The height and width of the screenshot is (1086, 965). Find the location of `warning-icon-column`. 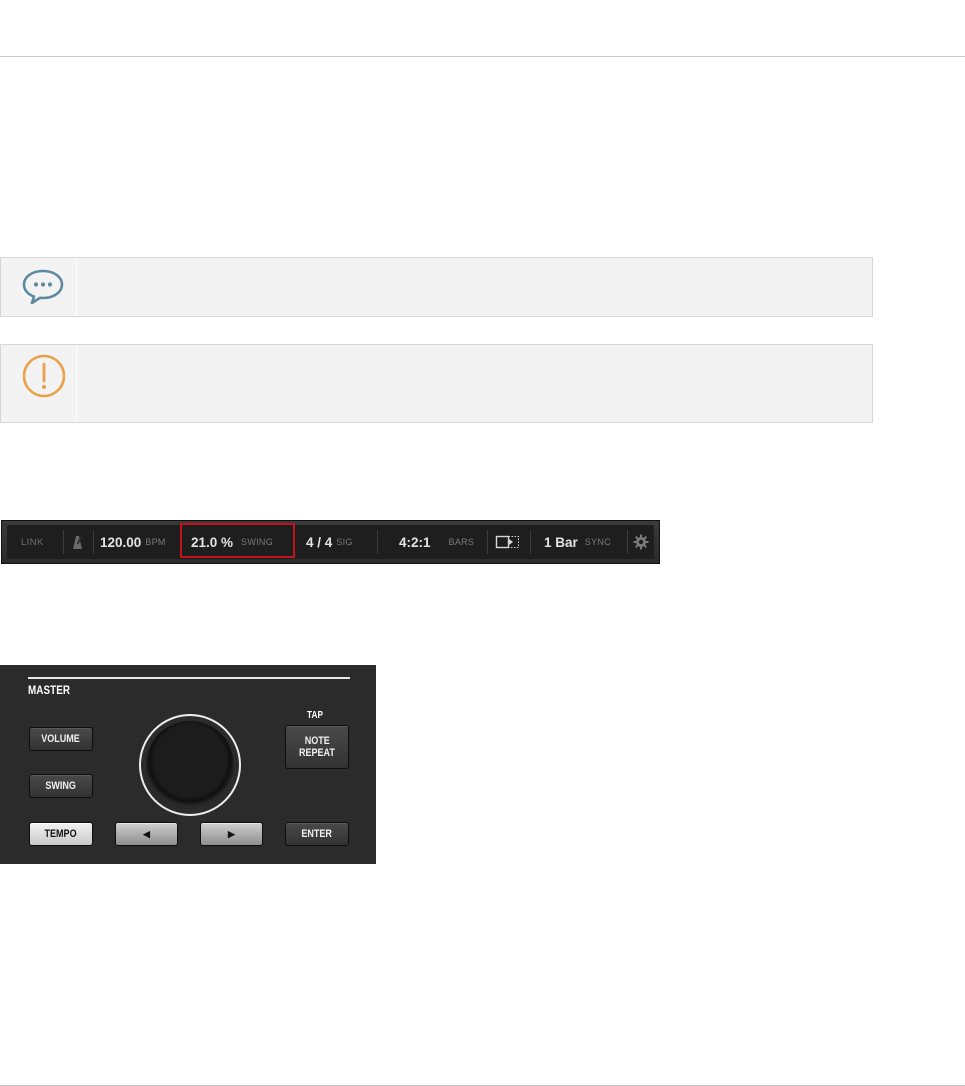

warning-icon-column is located at coordinates (39, 383).